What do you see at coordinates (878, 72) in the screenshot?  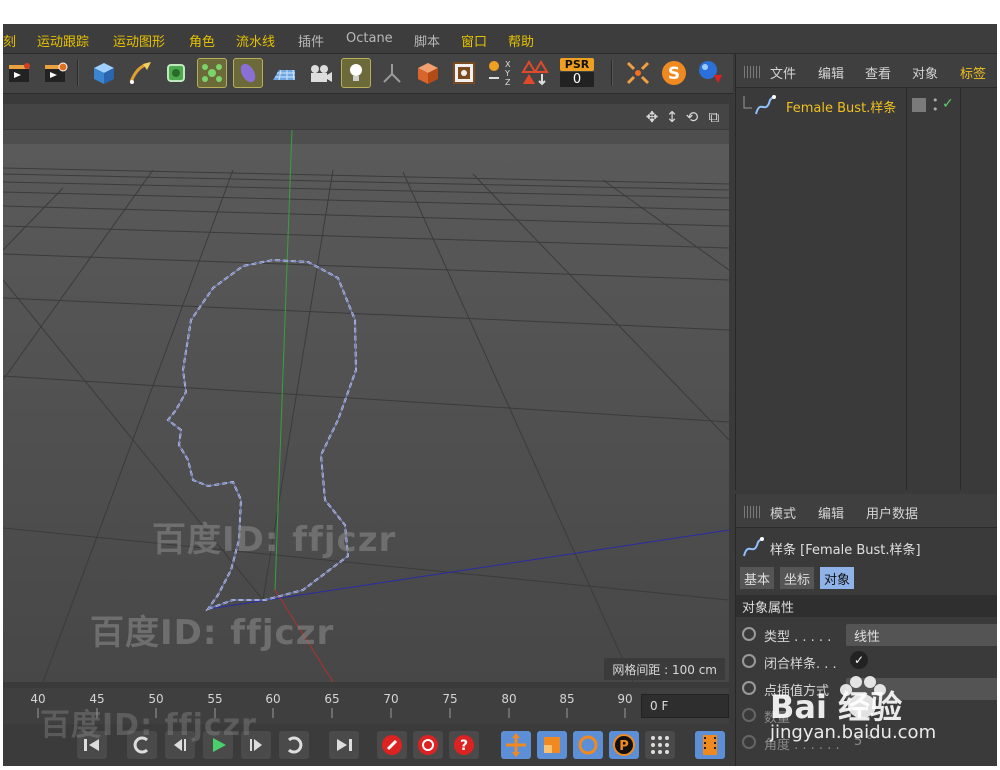 I see `tab-view: 查看` at bounding box center [878, 72].